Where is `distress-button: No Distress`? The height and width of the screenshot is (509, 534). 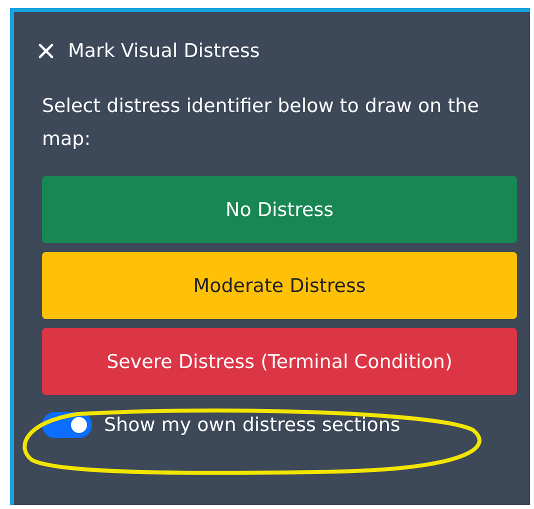 distress-button: No Distress is located at coordinates (279, 209).